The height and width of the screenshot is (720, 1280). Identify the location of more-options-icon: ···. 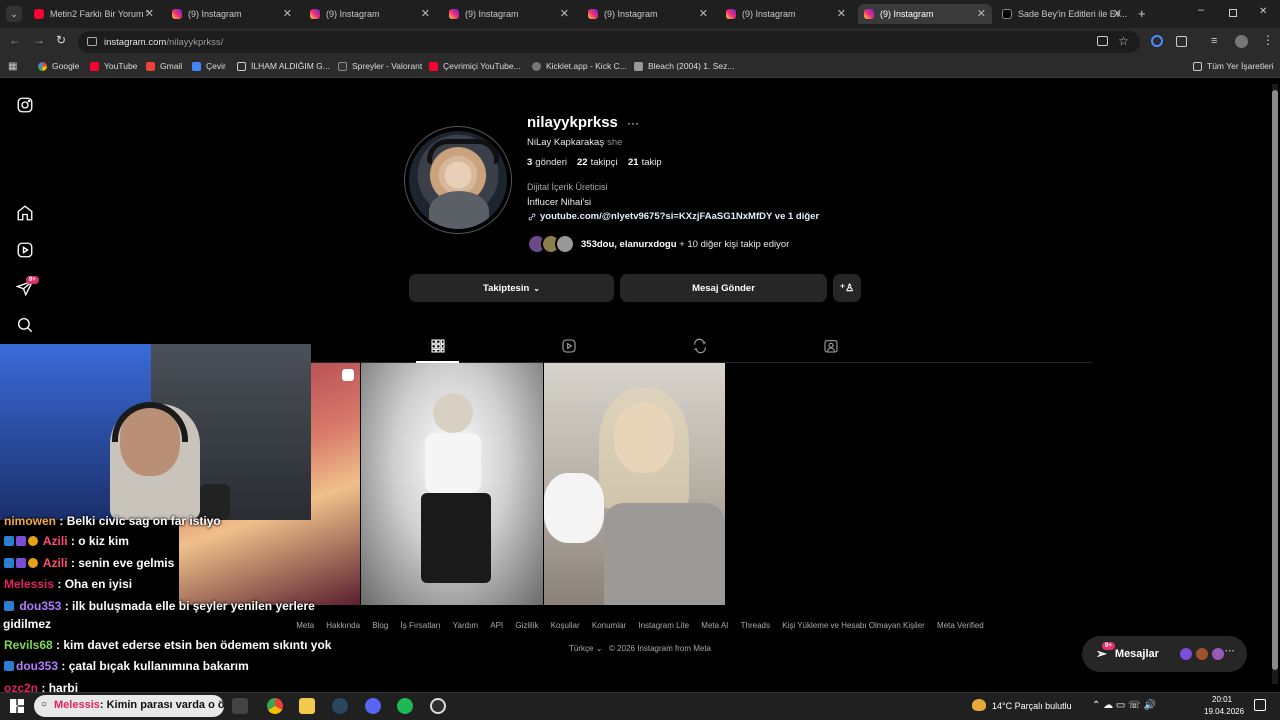
(633, 123).